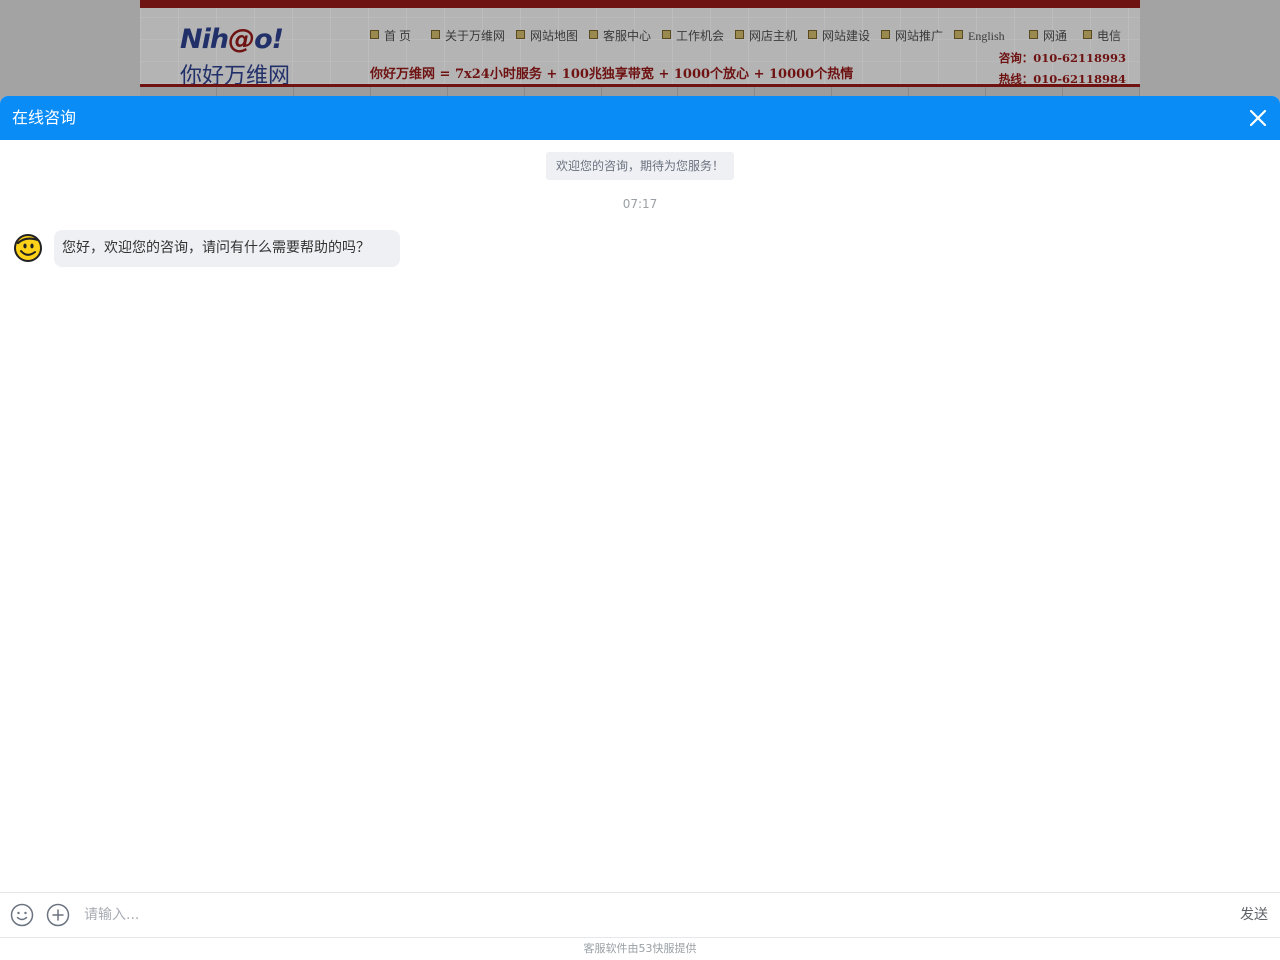  What do you see at coordinates (1048, 36) in the screenshot?
I see `site-nav-item-netcom: 网通` at bounding box center [1048, 36].